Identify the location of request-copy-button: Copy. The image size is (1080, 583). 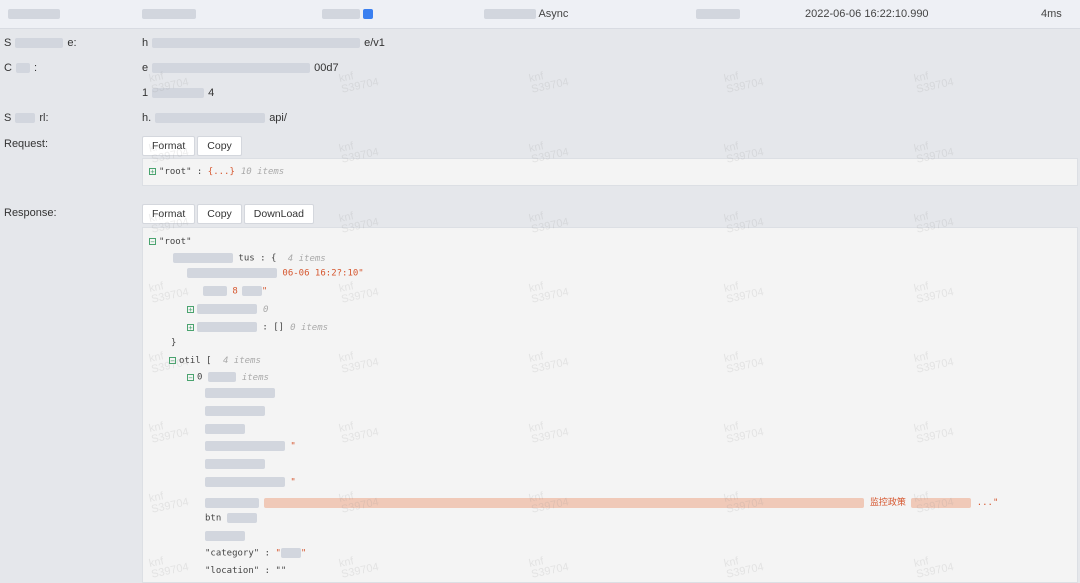
(219, 146).